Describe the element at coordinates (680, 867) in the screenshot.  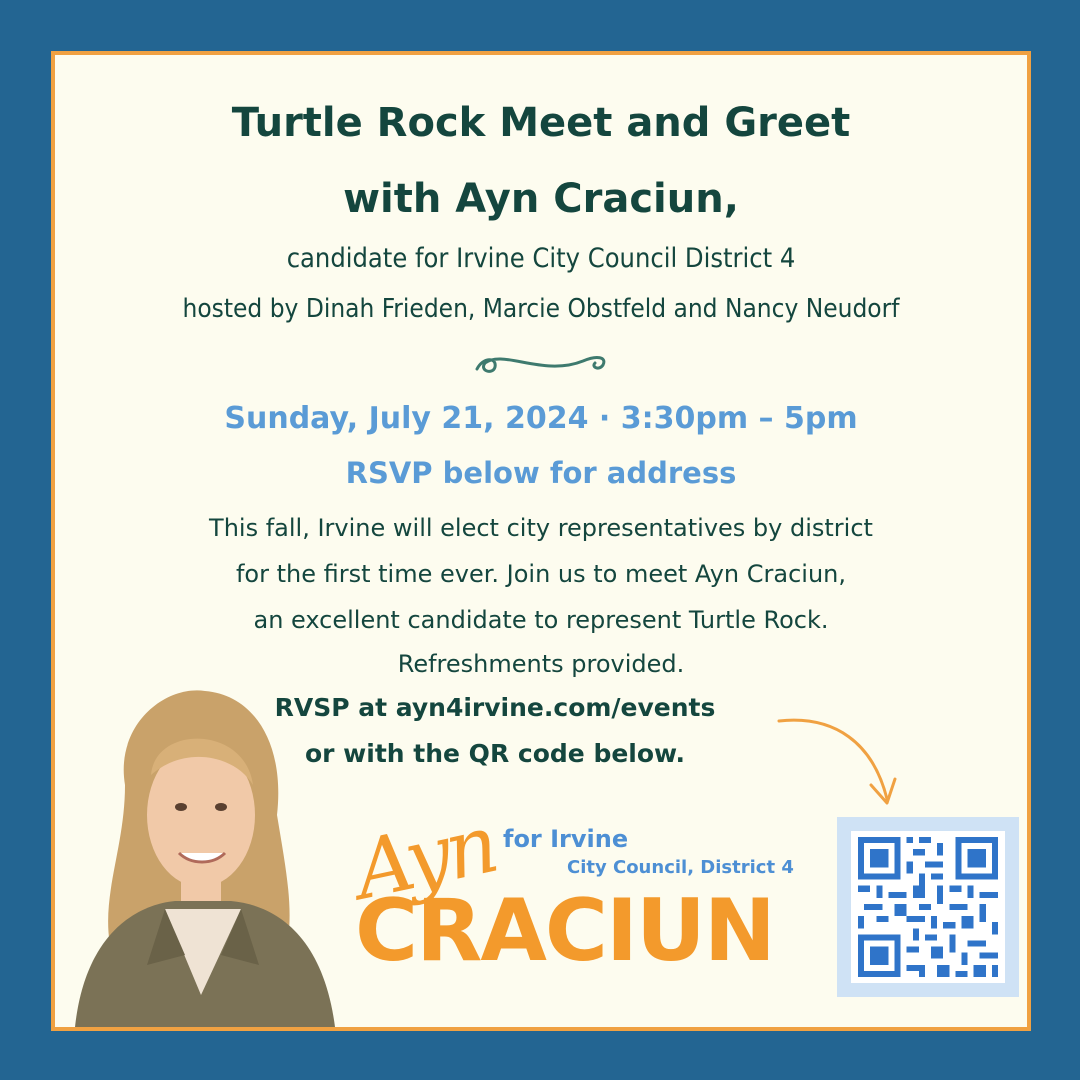
I see `logo-council-district: City Council, District 4` at that location.